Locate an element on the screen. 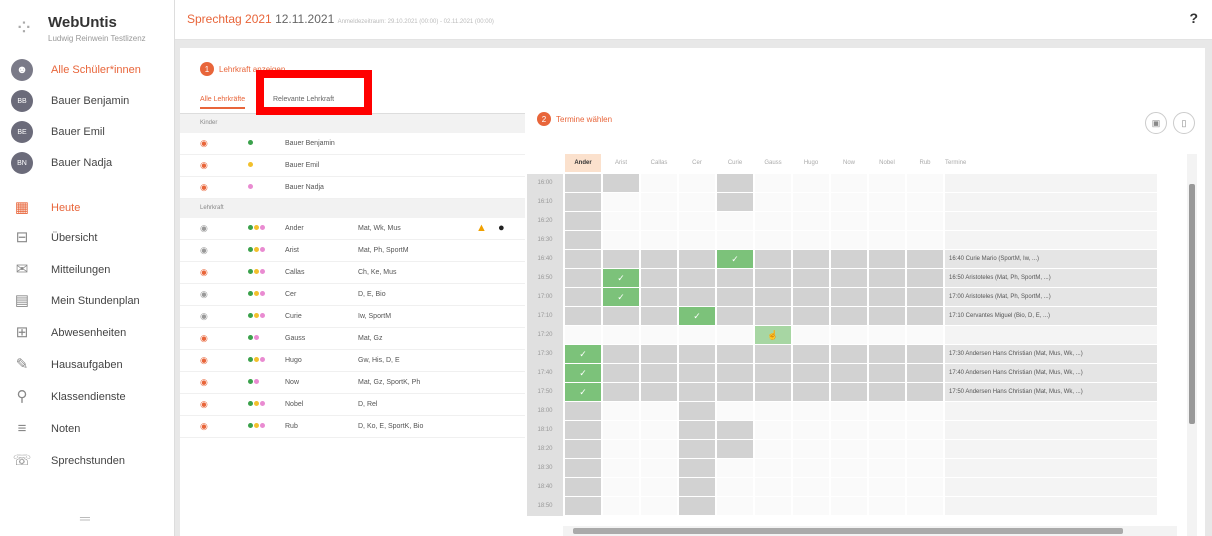  collapse-sidebar-icon: ═ is located at coordinates (85, 518).